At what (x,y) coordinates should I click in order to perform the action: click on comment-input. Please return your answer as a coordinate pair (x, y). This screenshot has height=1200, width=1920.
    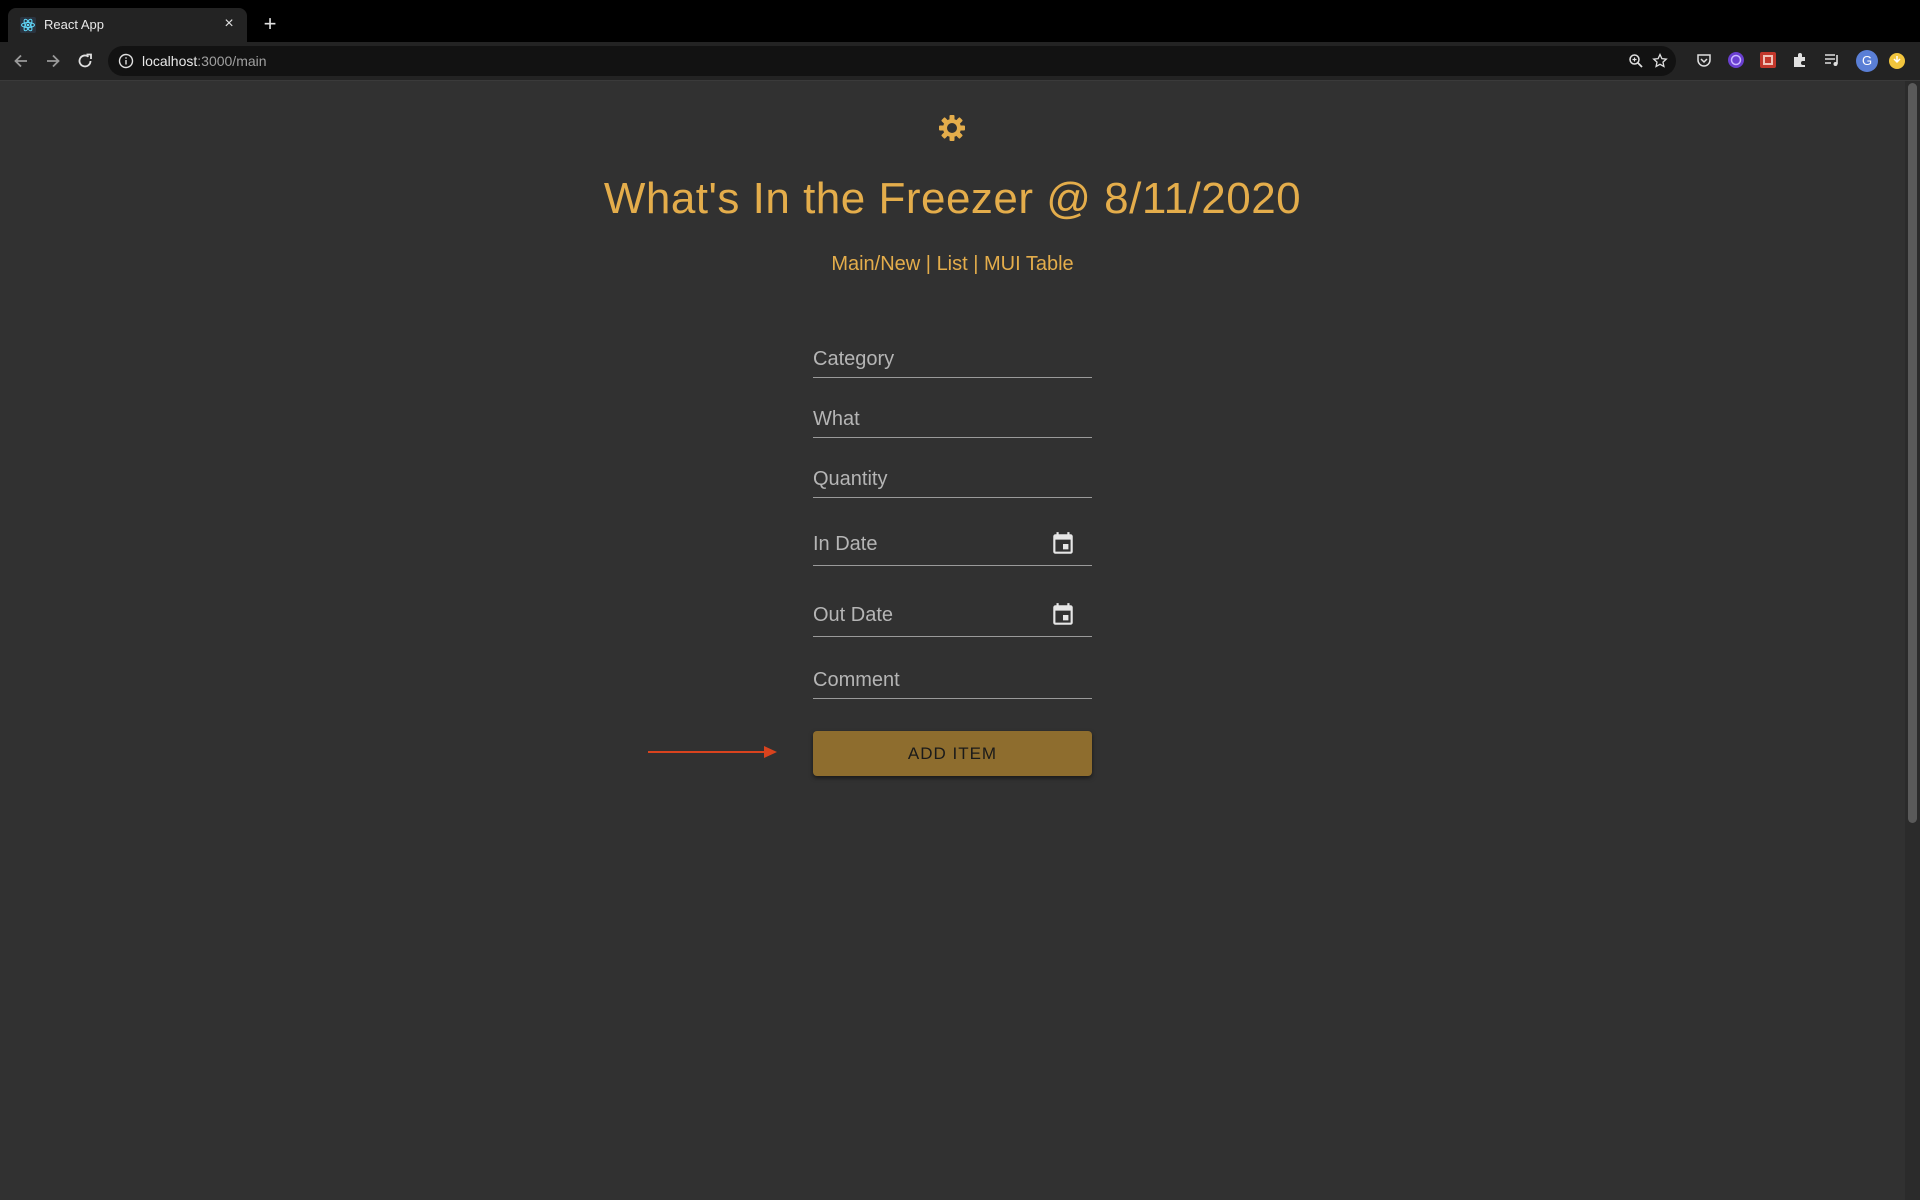
    Looking at the image, I should click on (952, 683).